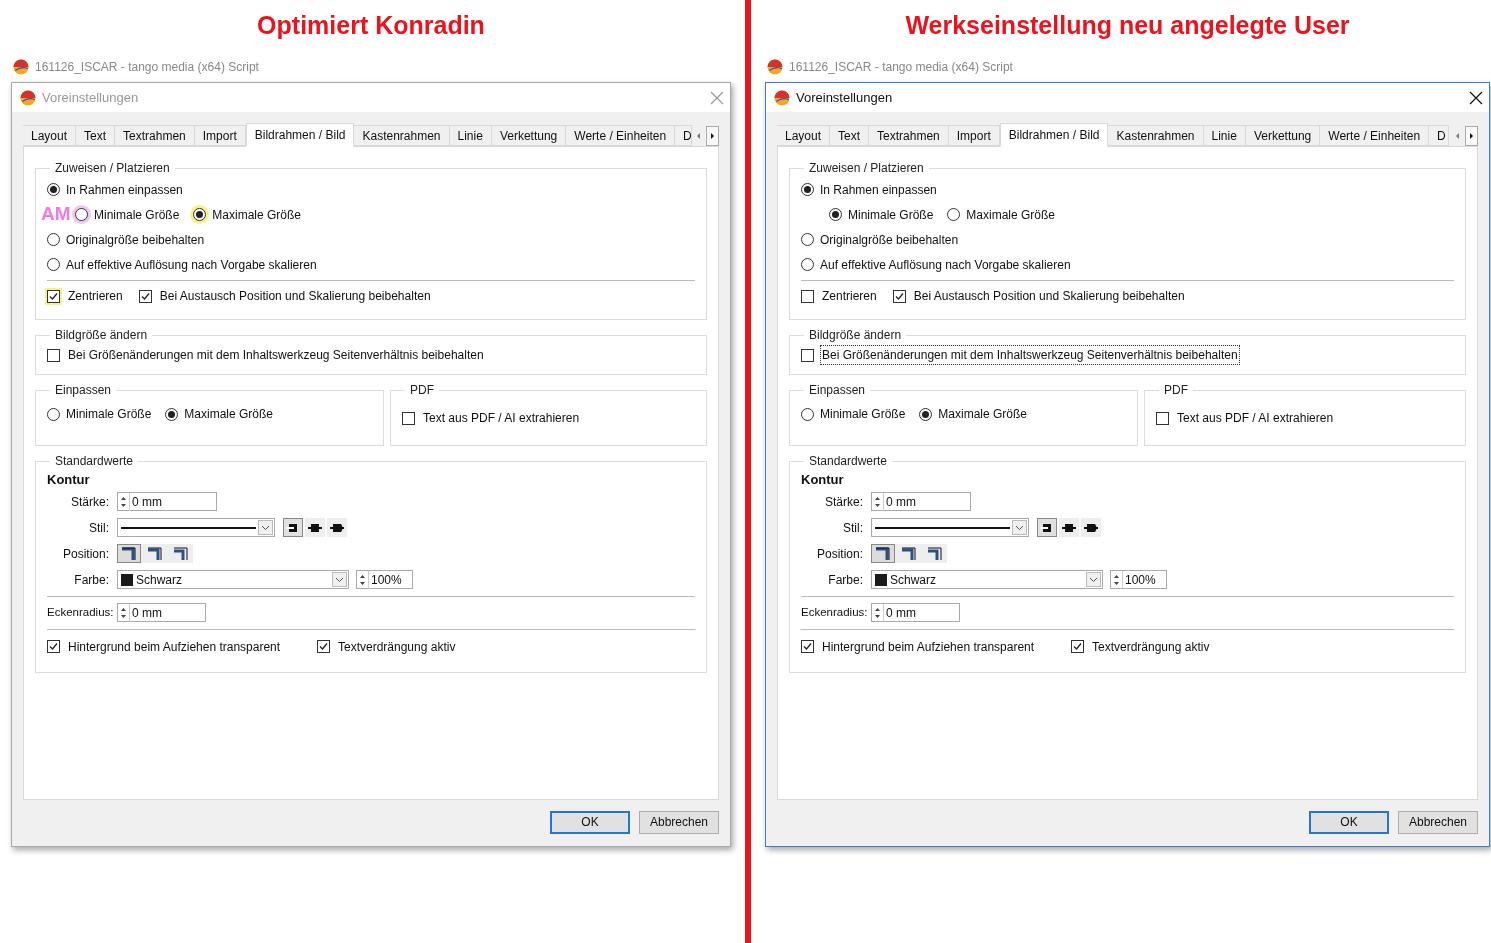  Describe the element at coordinates (848, 461) in the screenshot. I see `group-title: Standardwerte` at that location.